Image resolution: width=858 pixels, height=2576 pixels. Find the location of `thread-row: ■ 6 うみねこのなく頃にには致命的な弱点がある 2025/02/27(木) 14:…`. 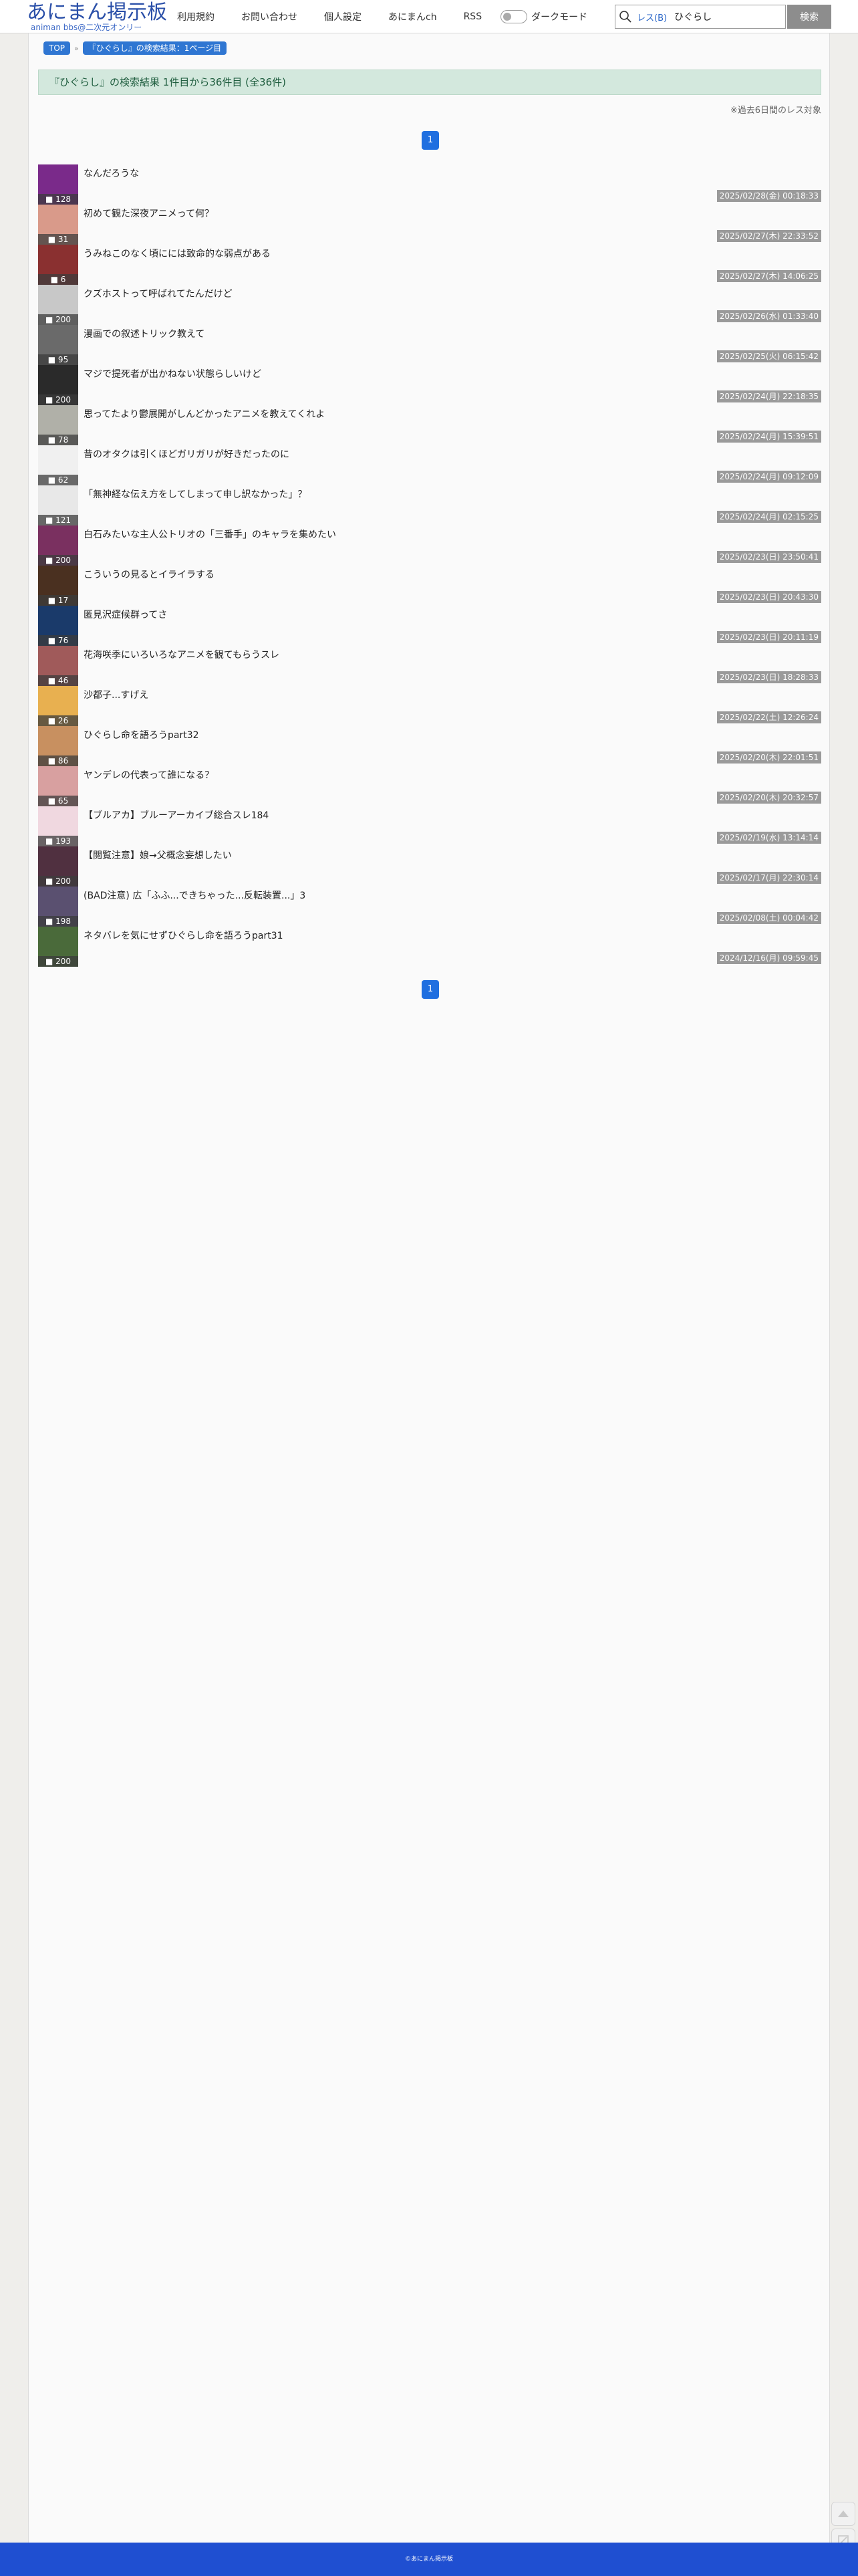

thread-row: ■ 6 うみねこのなく頃にには致命的な弱点がある 2025/02/27(木) 14:… is located at coordinates (429, 265).